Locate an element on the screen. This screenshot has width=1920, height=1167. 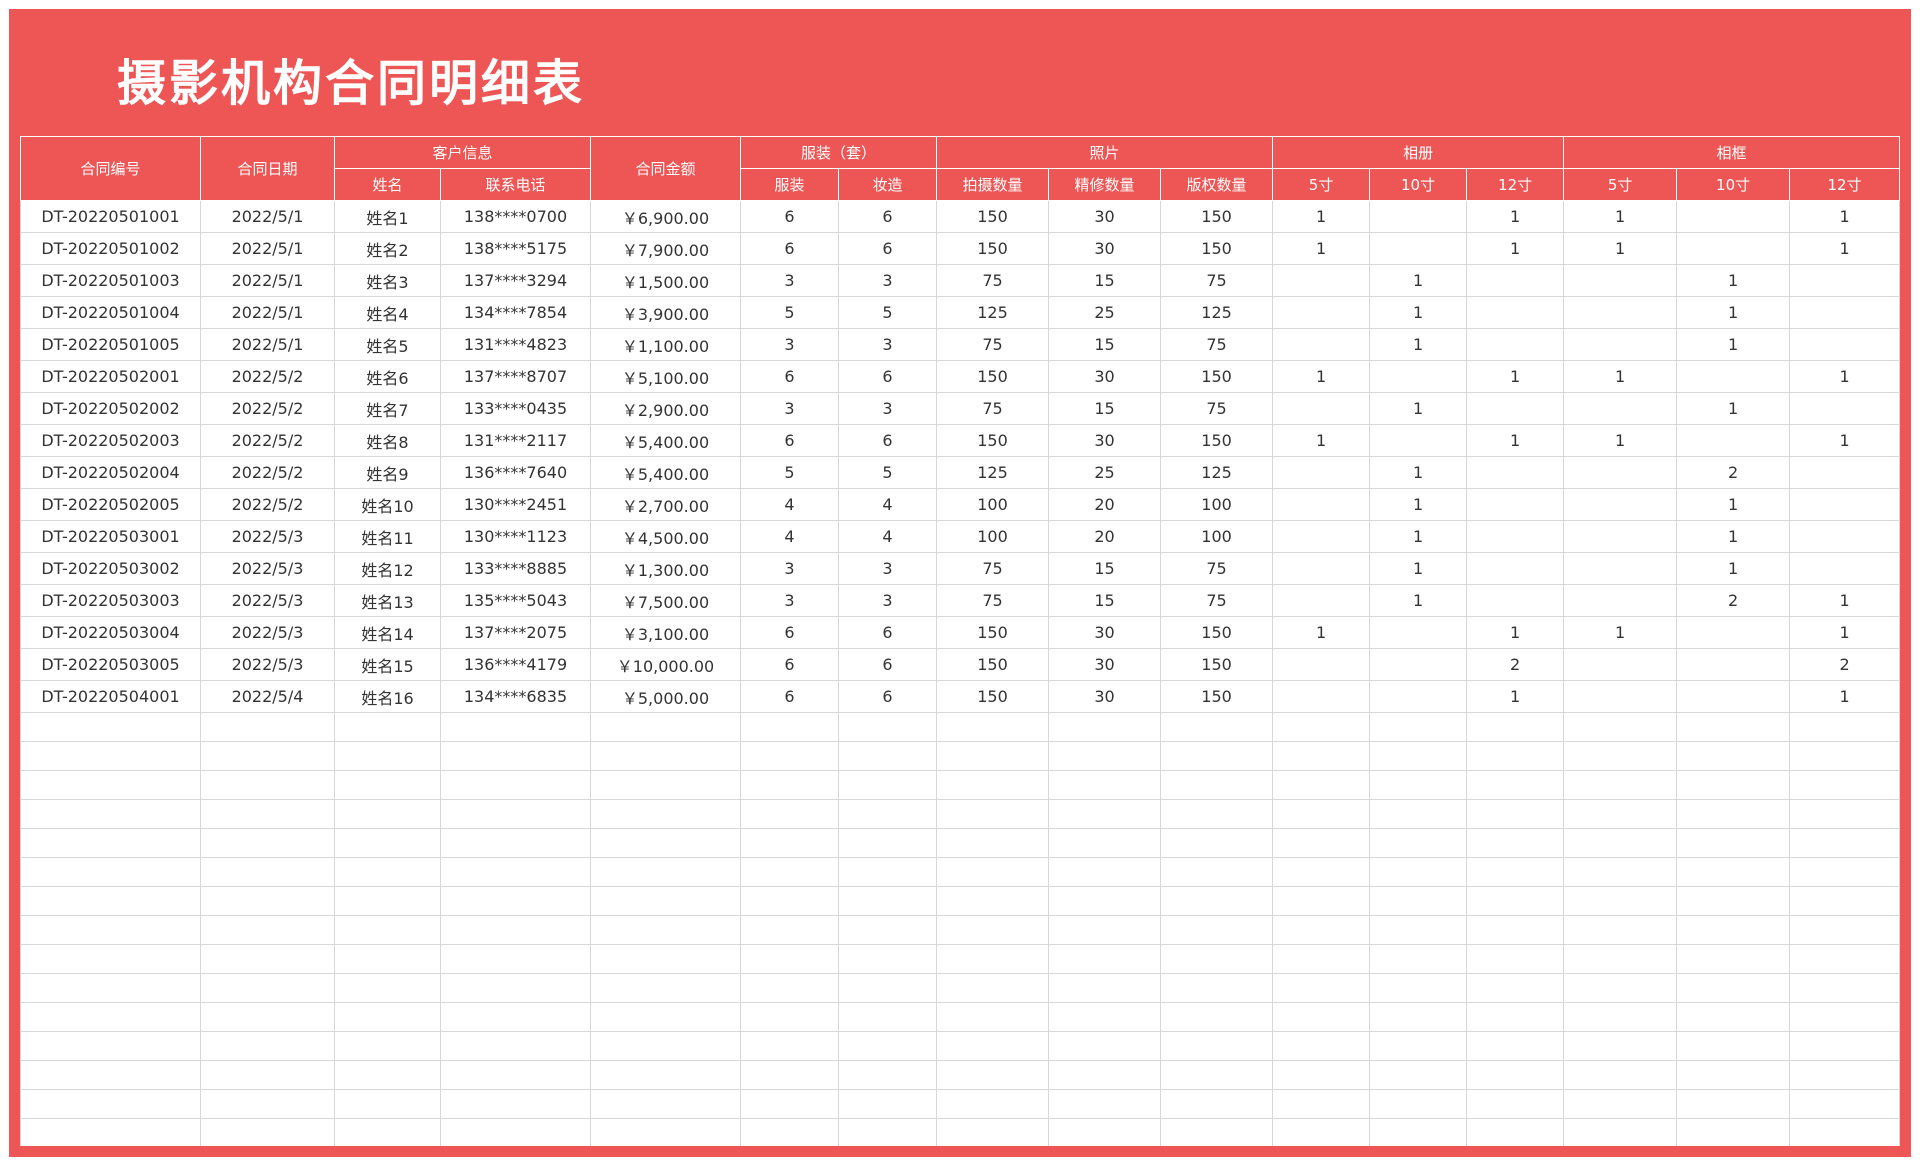
header-makeup: 妆造 is located at coordinates (888, 184).